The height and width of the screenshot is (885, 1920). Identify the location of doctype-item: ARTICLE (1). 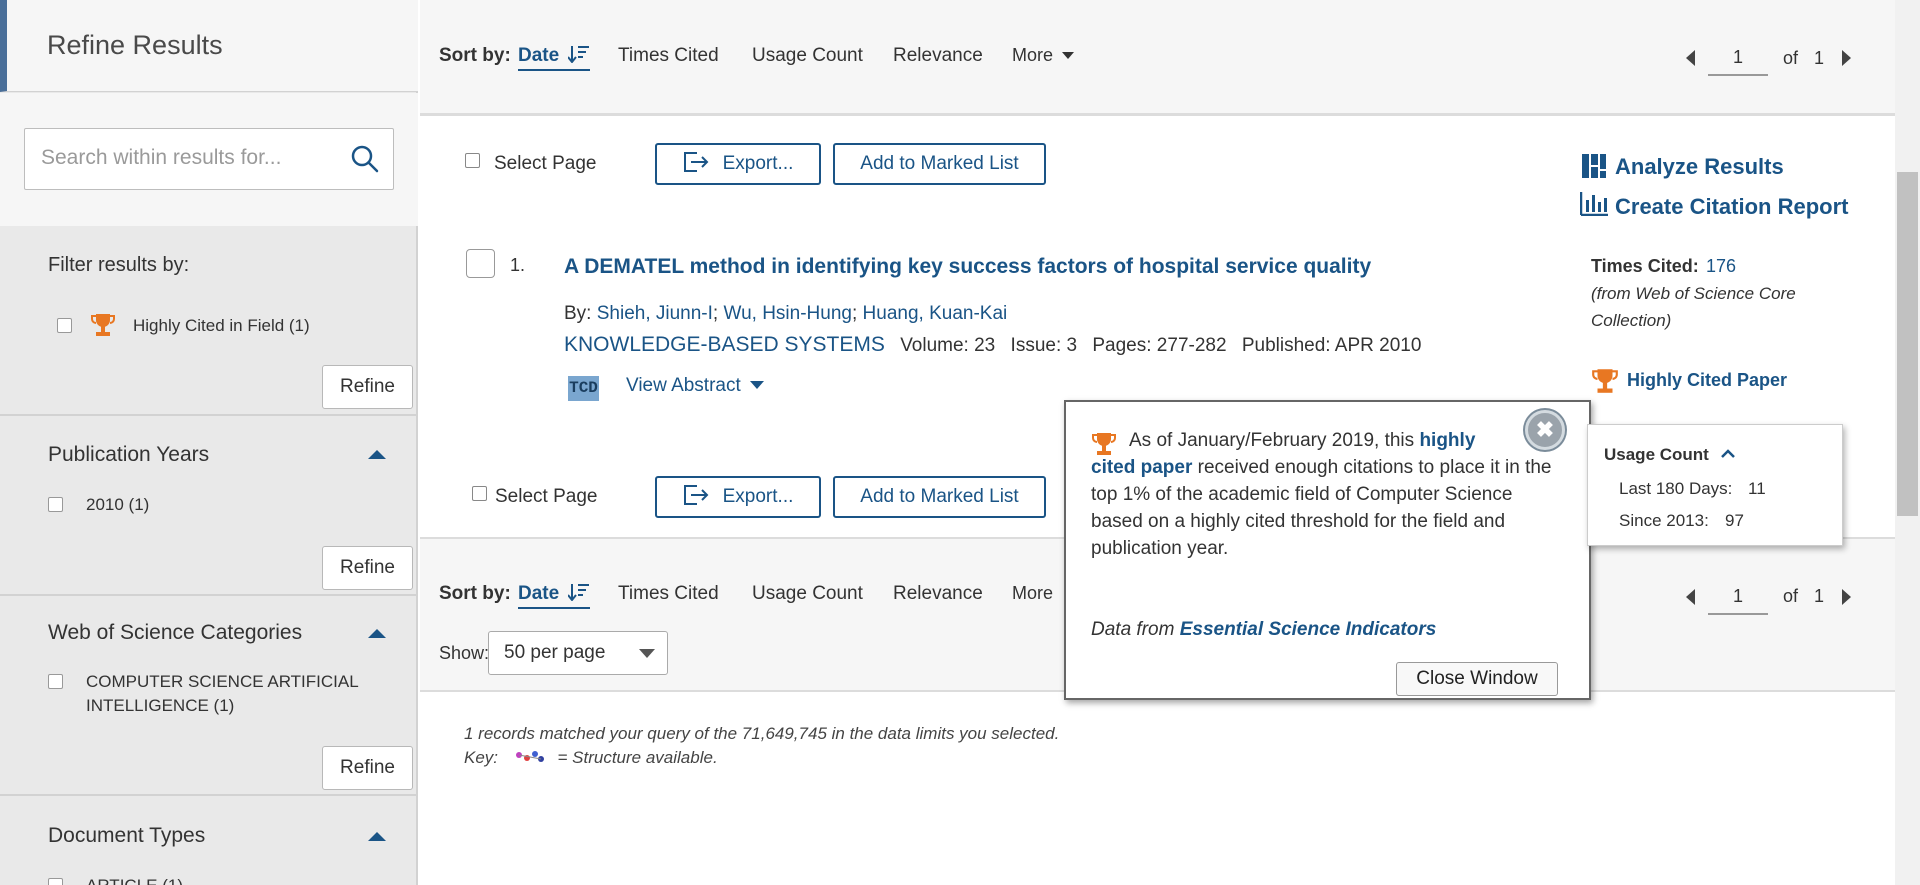
(134, 879).